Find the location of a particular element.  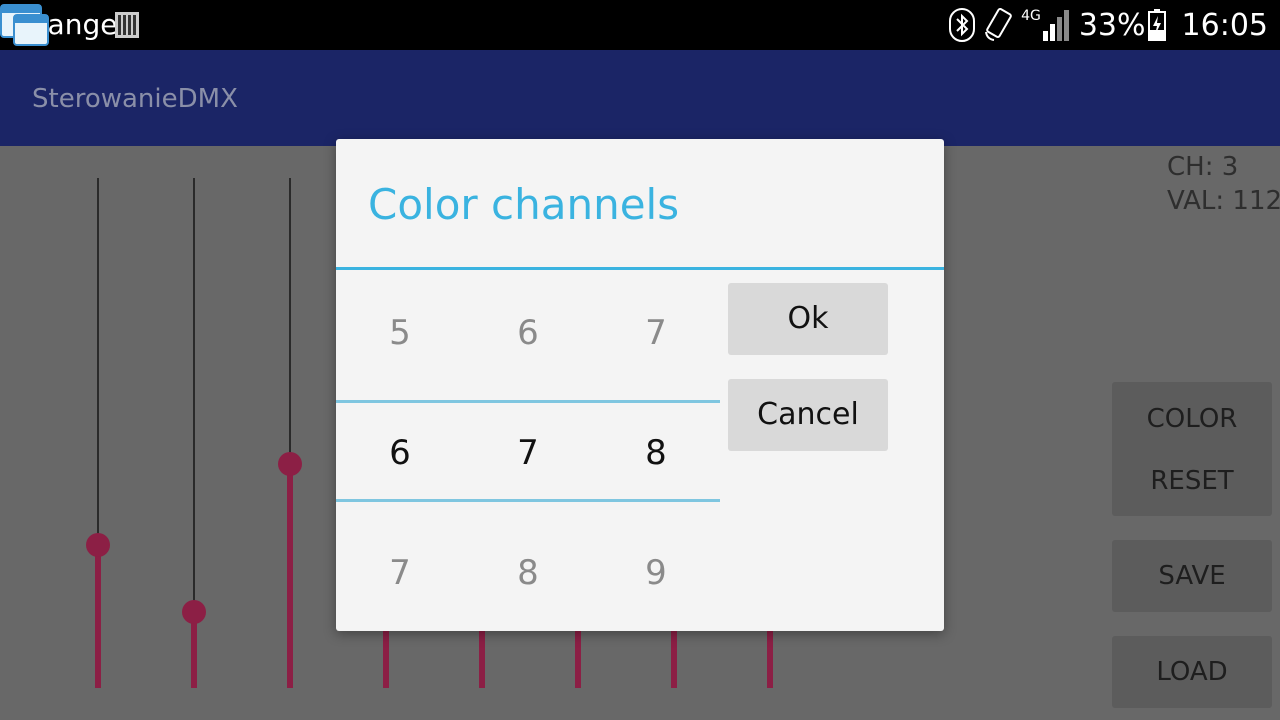

picker-3-prev: 7 is located at coordinates (656, 333).